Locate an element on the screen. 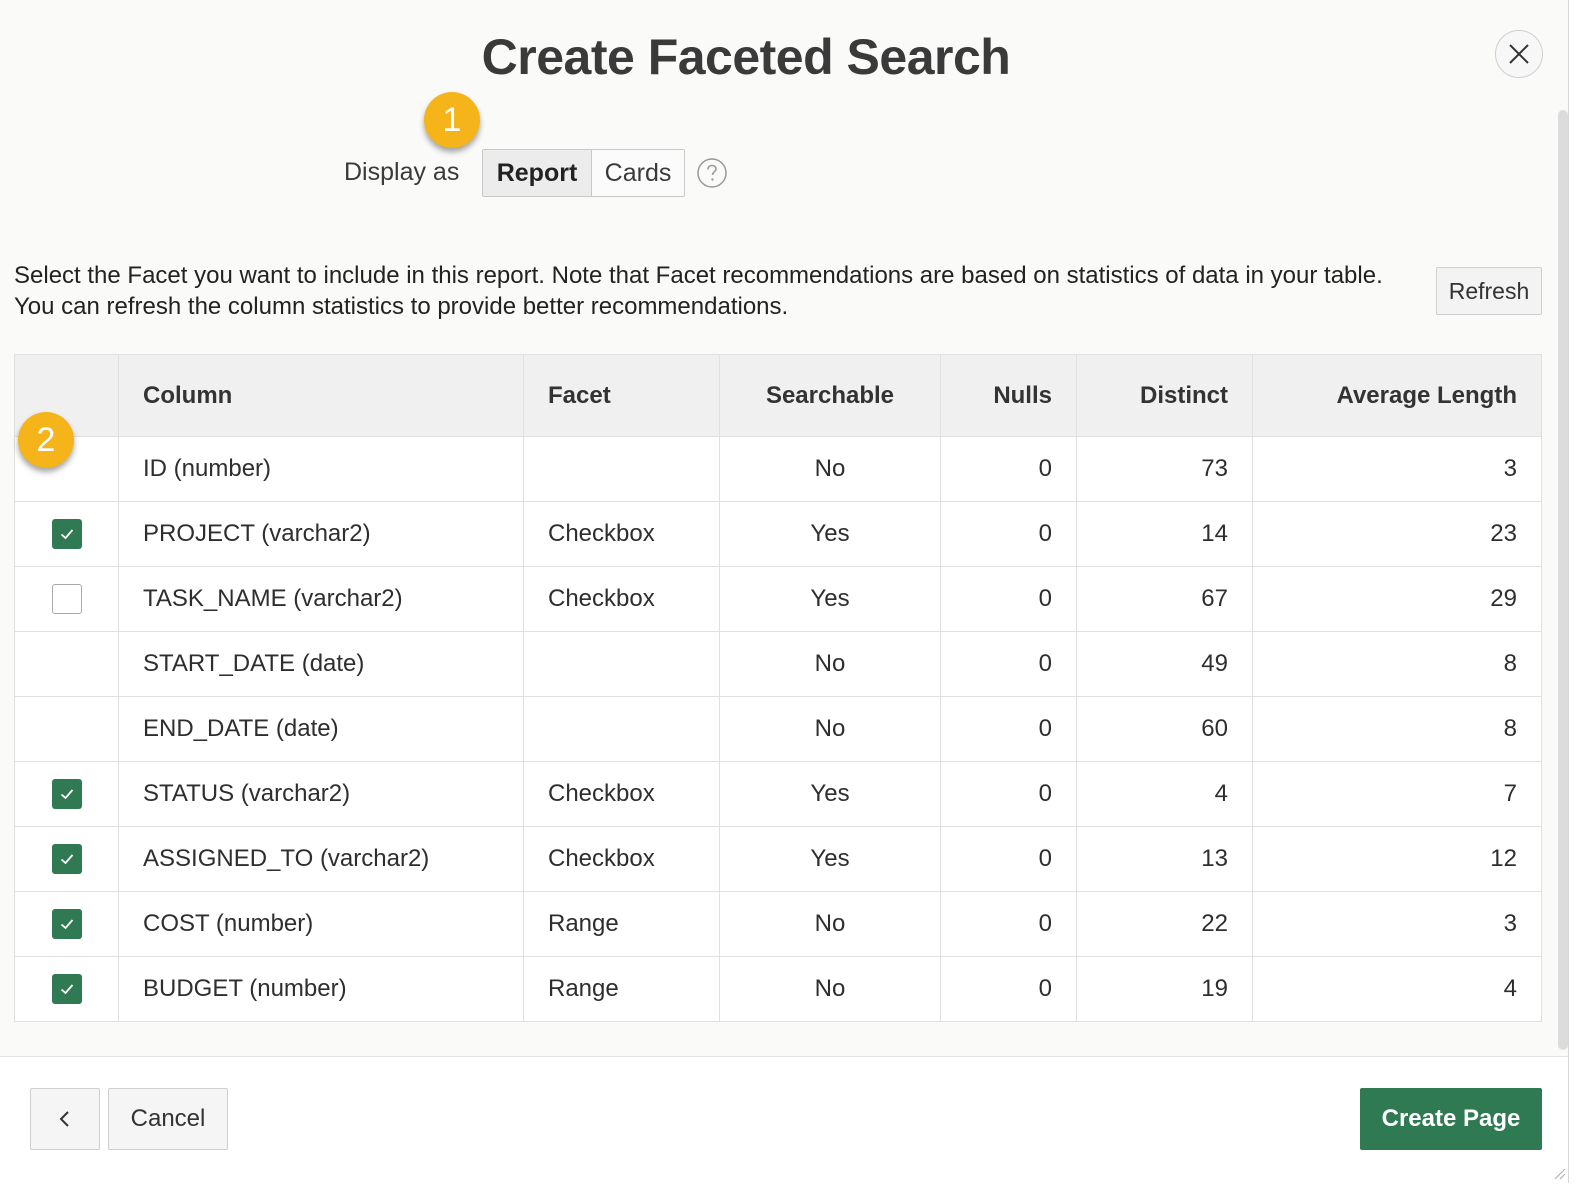 Image resolution: width=1592 pixels, height=1200 pixels. cell-column: END_DATE (date) is located at coordinates (321, 729).